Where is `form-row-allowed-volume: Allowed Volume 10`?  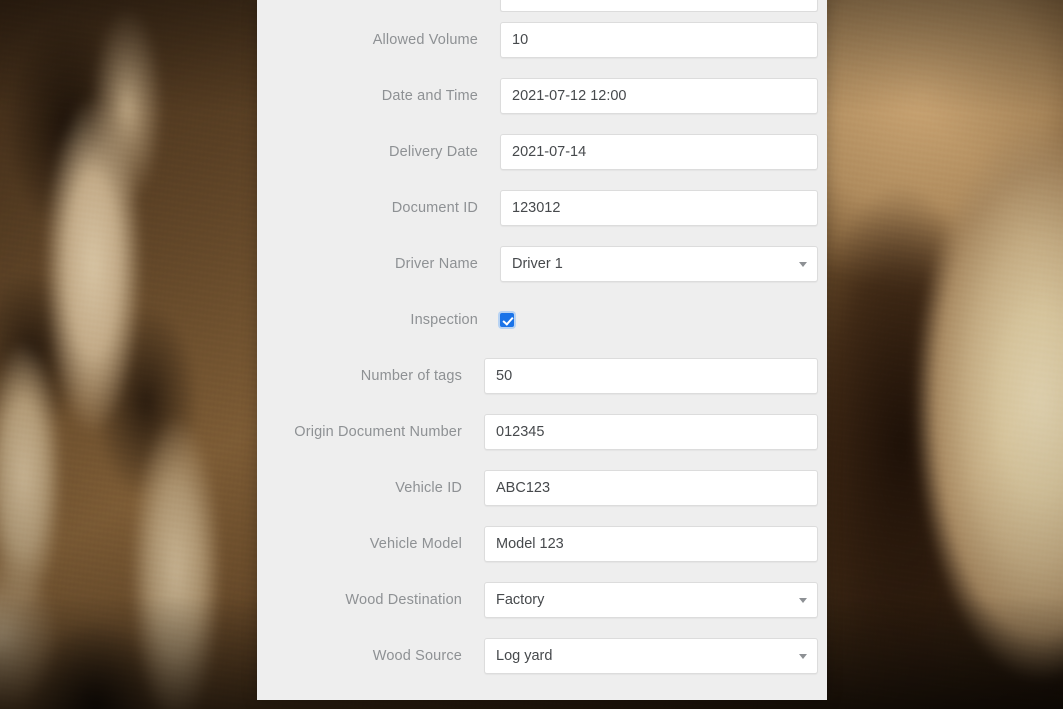 form-row-allowed-volume: Allowed Volume 10 is located at coordinates (542, 40).